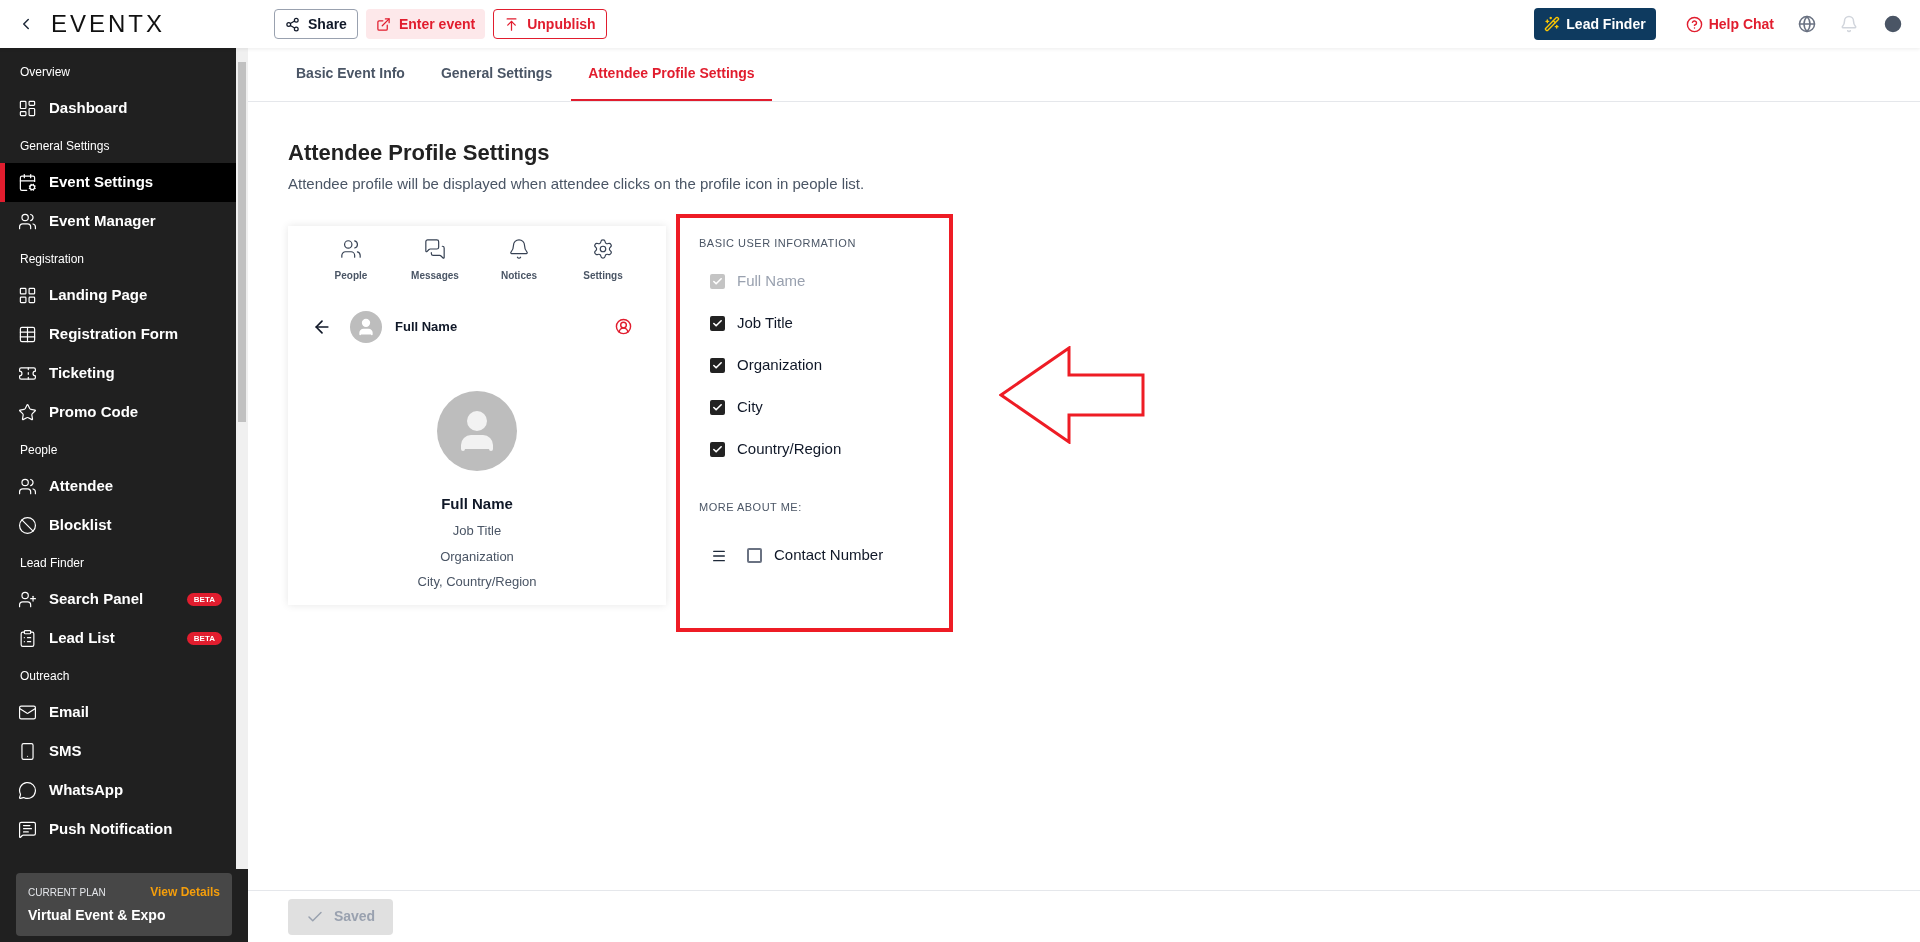 The height and width of the screenshot is (942, 1920). What do you see at coordinates (603, 248) in the screenshot?
I see `settings-icon` at bounding box center [603, 248].